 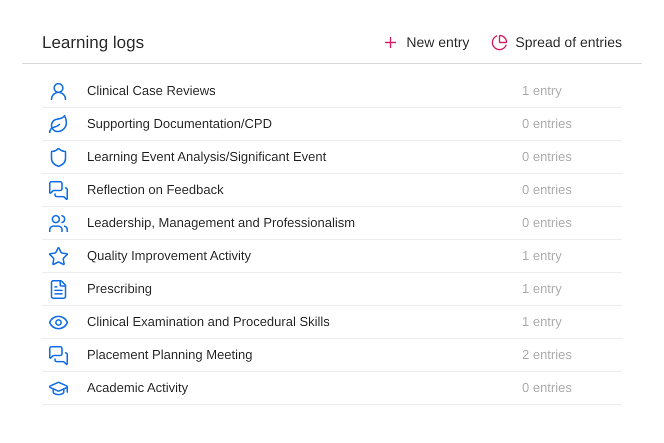 What do you see at coordinates (499, 42) in the screenshot?
I see `pie-chart-icon` at bounding box center [499, 42].